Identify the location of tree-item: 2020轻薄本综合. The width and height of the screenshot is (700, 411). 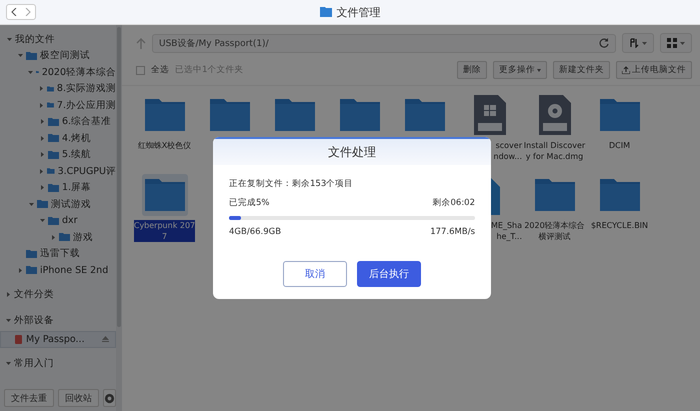
(58, 72).